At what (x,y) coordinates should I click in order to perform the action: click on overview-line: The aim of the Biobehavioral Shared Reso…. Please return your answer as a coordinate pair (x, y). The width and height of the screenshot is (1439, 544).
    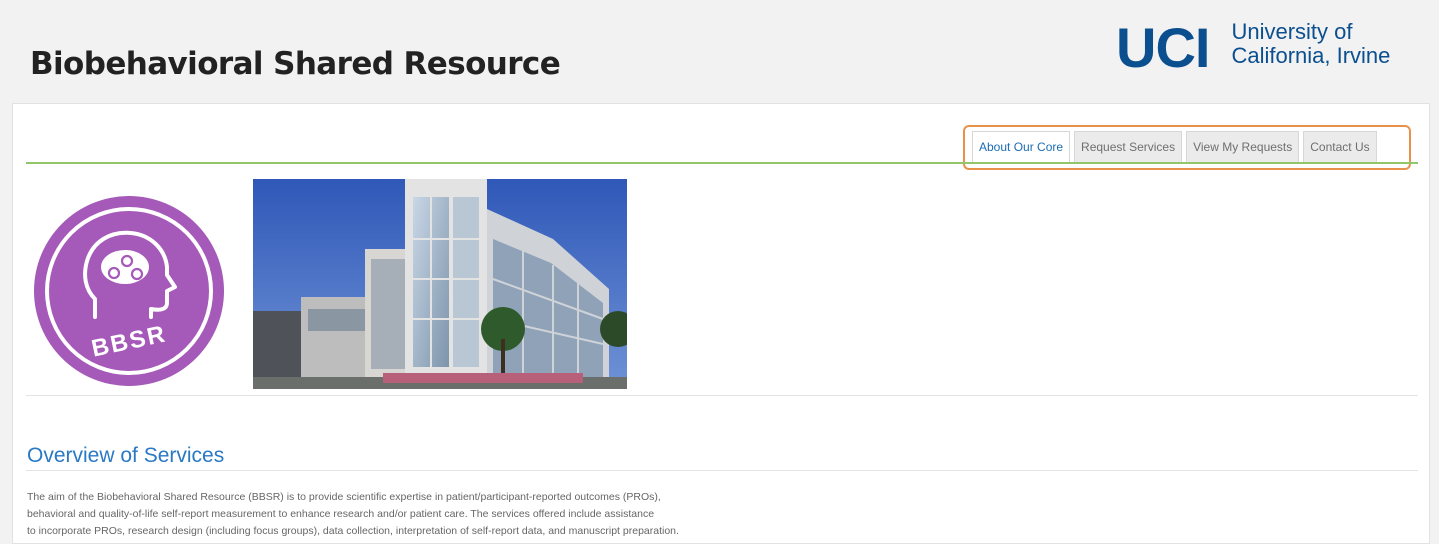
    Looking at the image, I should click on (344, 497).